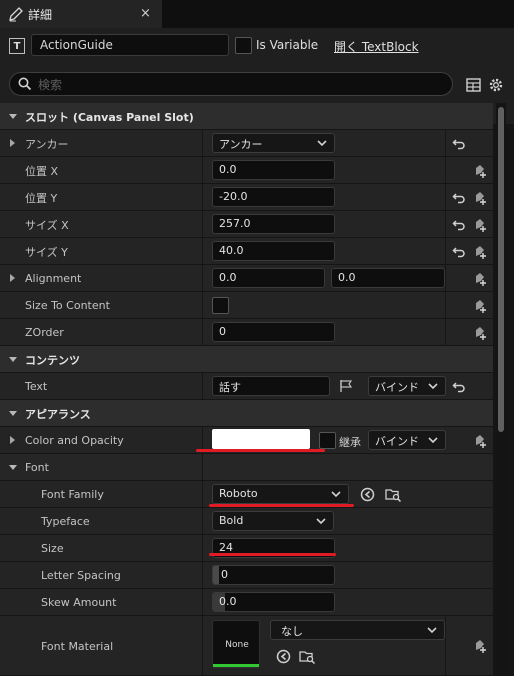 The height and width of the screenshot is (676, 514). I want to click on category-label: スロット (Canvas Panel Slot), so click(109, 117).